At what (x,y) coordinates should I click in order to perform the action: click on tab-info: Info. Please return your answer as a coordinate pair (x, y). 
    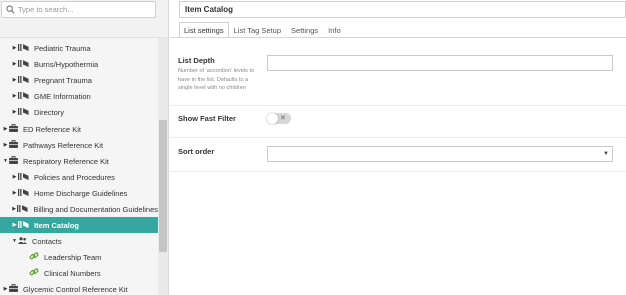
    Looking at the image, I should click on (334, 30).